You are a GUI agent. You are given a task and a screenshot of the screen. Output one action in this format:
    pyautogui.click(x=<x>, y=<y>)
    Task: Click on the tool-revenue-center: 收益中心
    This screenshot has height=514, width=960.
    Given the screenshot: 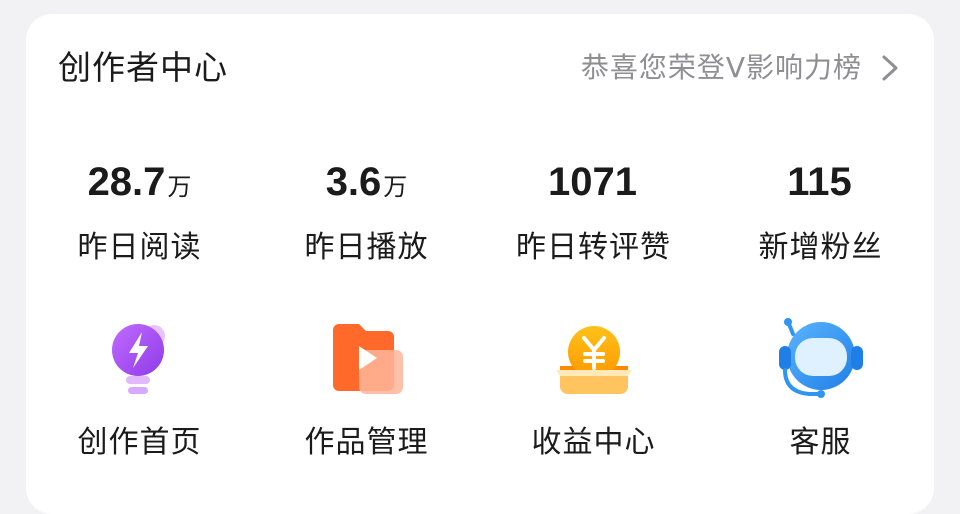 What is the action you would take?
    pyautogui.click(x=593, y=390)
    